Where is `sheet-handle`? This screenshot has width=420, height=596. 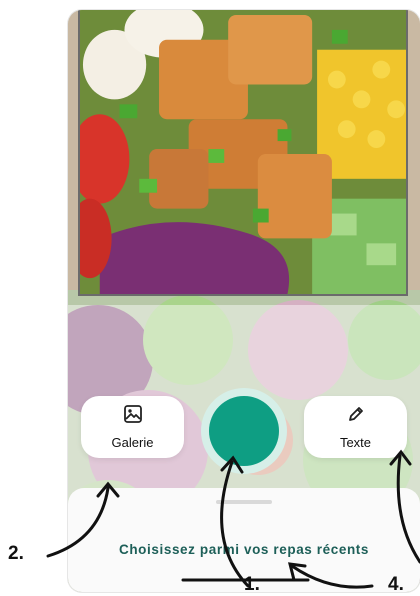
sheet-handle is located at coordinates (244, 502).